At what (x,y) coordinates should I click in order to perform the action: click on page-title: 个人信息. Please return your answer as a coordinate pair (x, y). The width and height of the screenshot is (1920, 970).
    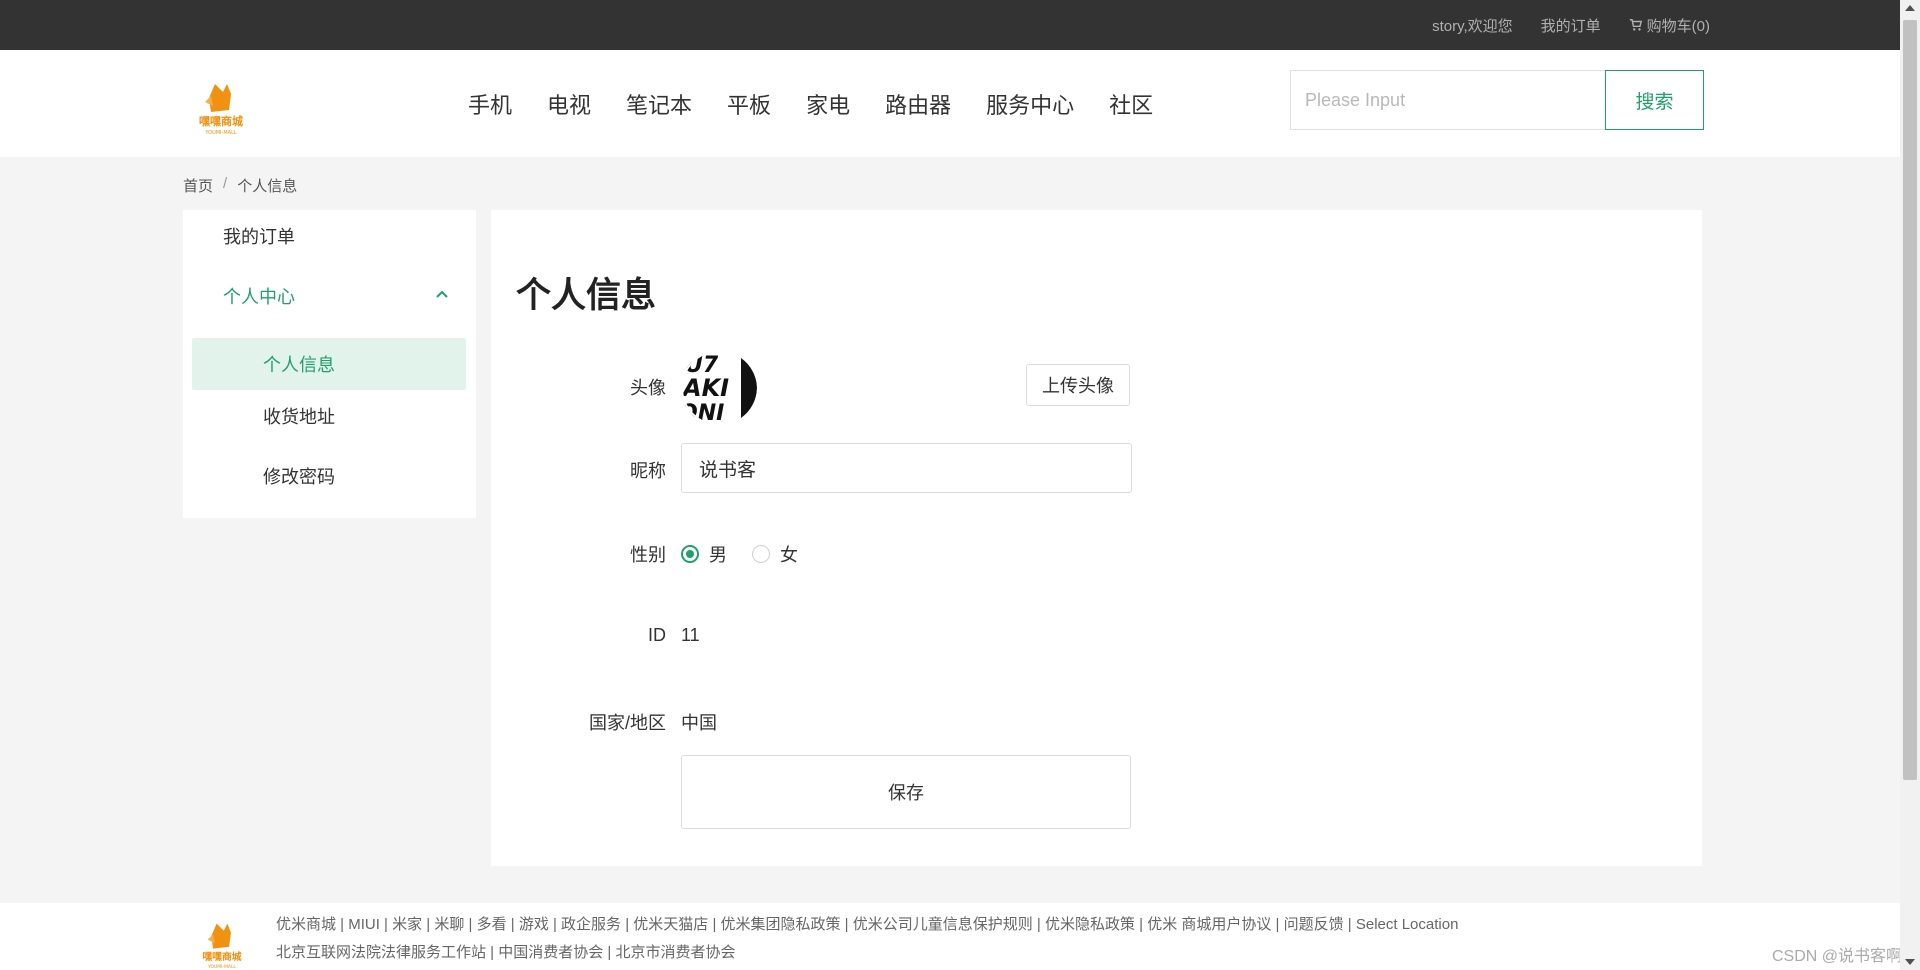
    Looking at the image, I should click on (586, 295).